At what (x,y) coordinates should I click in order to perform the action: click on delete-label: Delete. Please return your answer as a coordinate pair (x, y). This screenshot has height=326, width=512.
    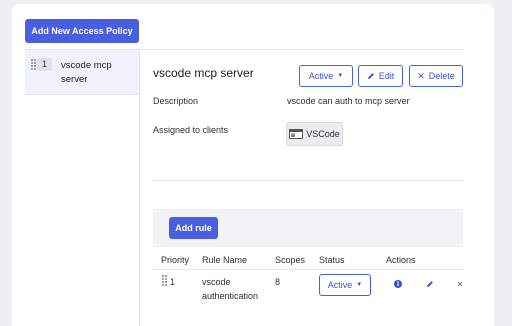
    Looking at the image, I should click on (441, 76).